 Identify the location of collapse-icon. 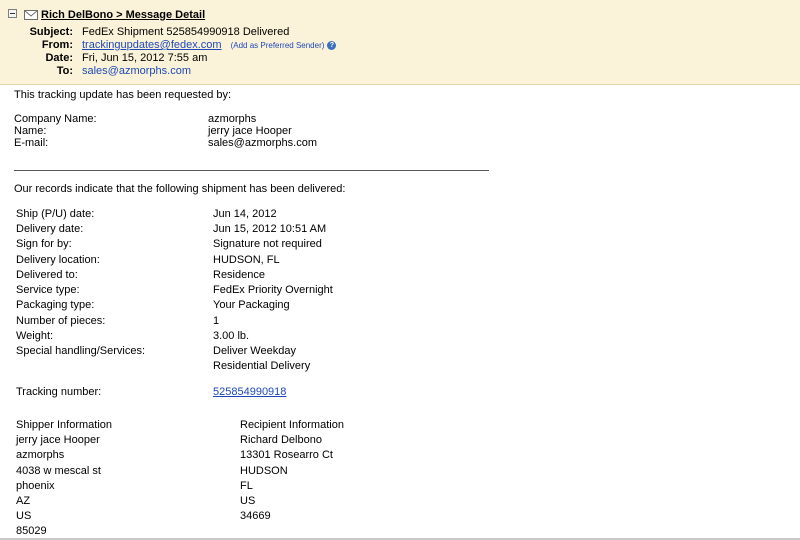
(12, 13).